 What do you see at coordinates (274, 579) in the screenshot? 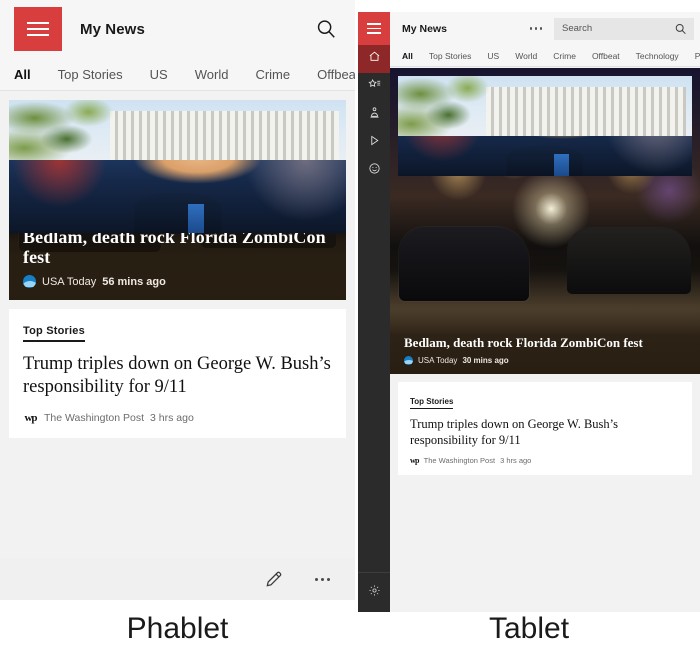
I see `pencil-icon` at bounding box center [274, 579].